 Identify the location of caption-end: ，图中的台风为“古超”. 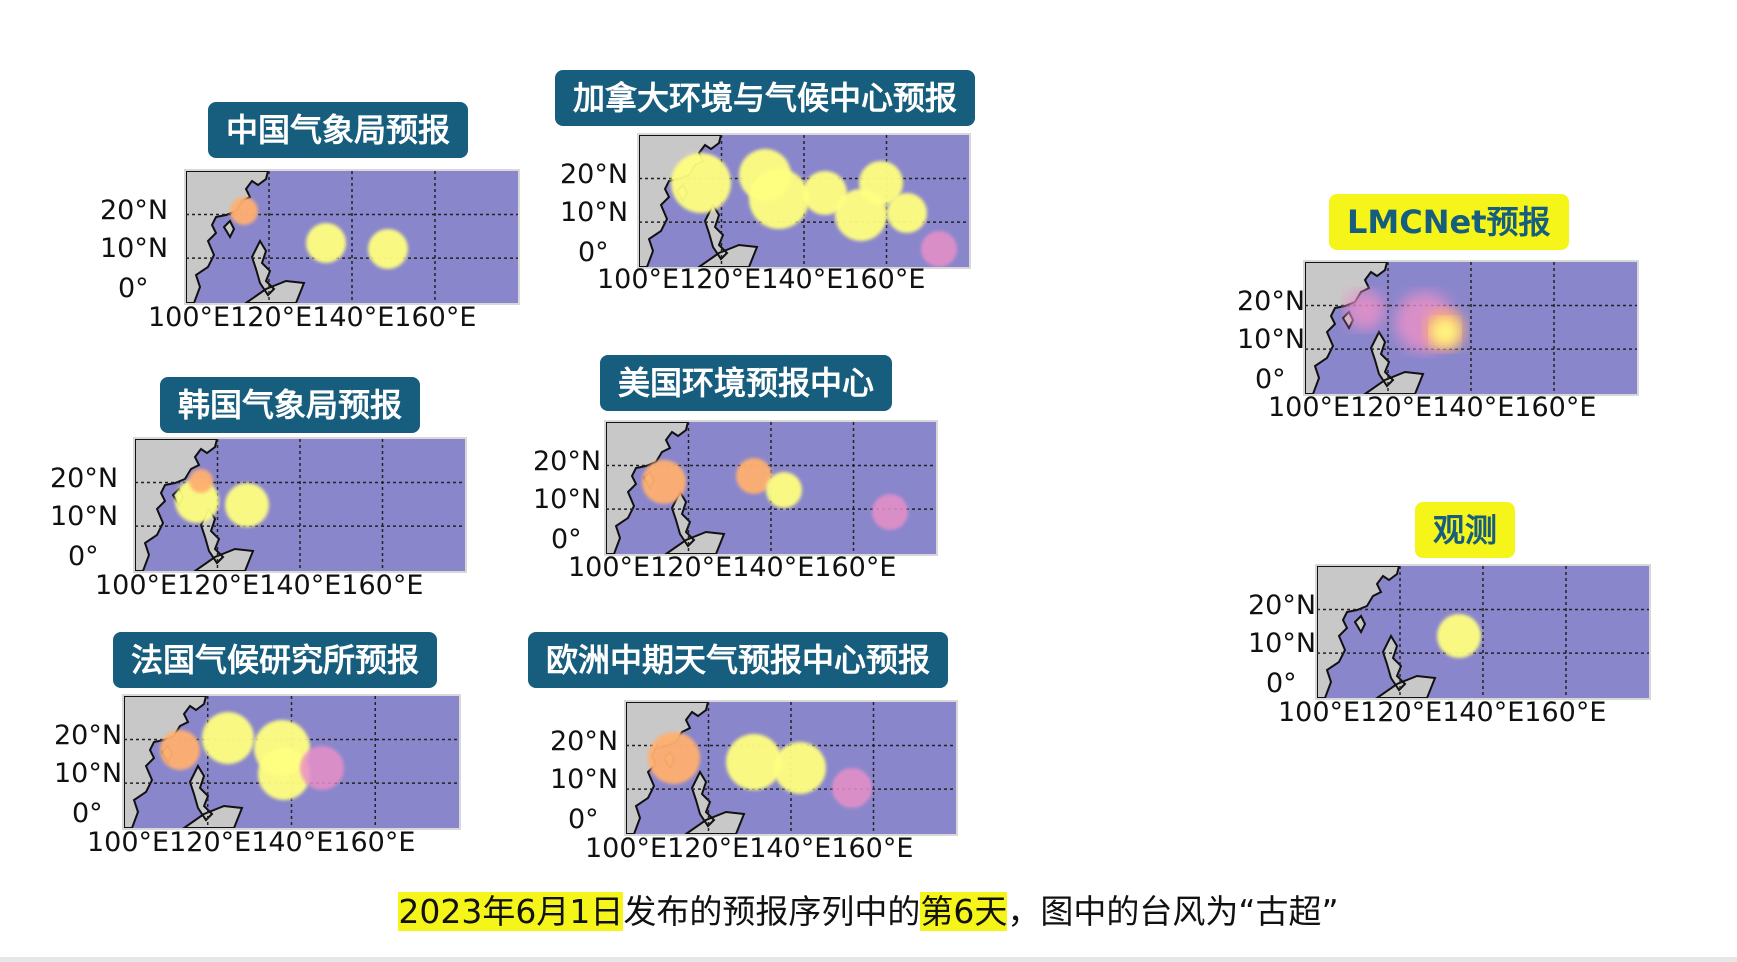
(1173, 911).